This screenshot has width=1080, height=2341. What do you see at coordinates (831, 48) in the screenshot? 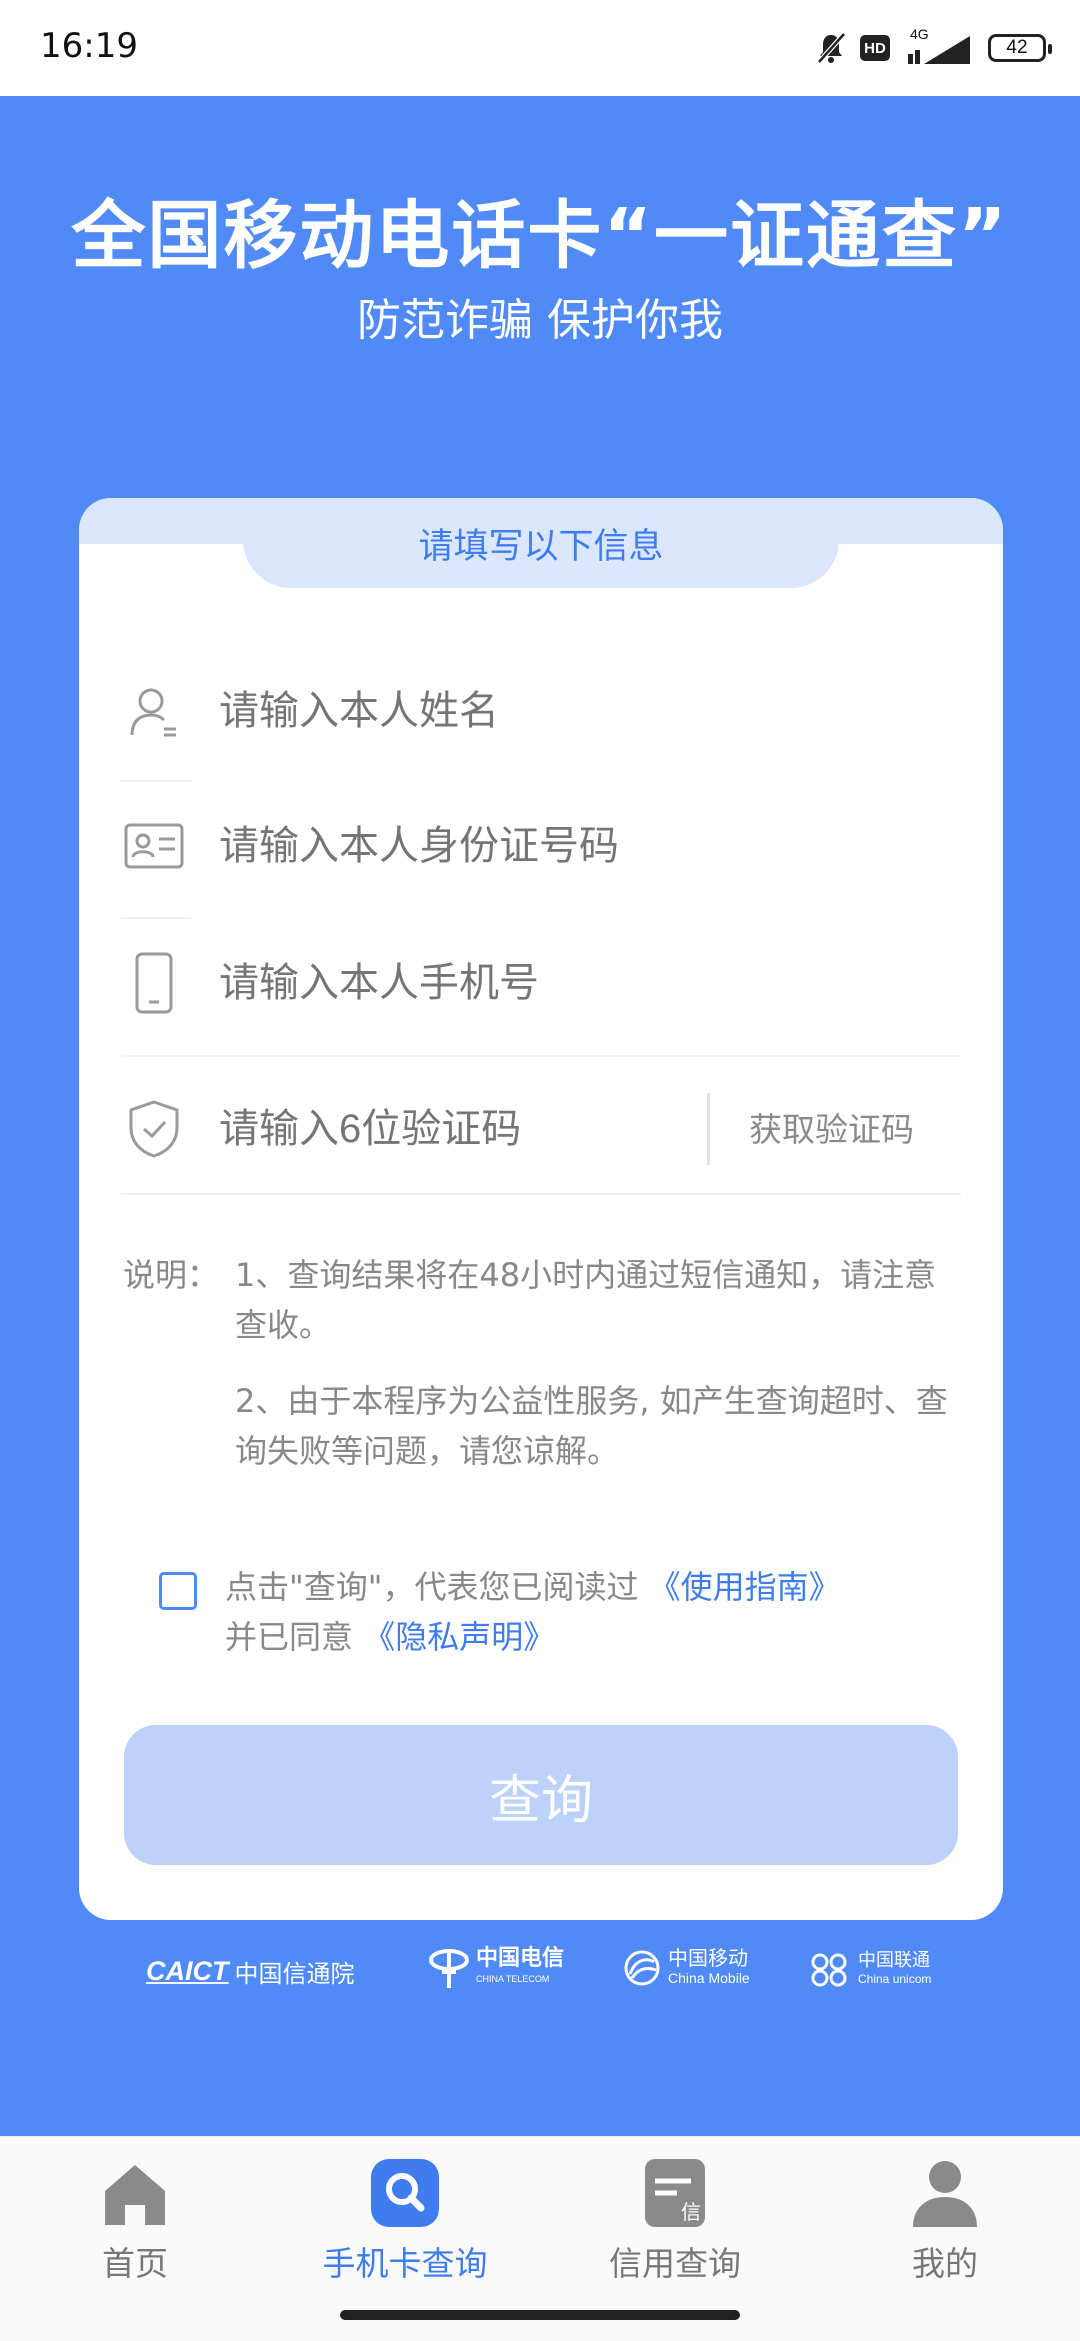
I see `mute-icon` at bounding box center [831, 48].